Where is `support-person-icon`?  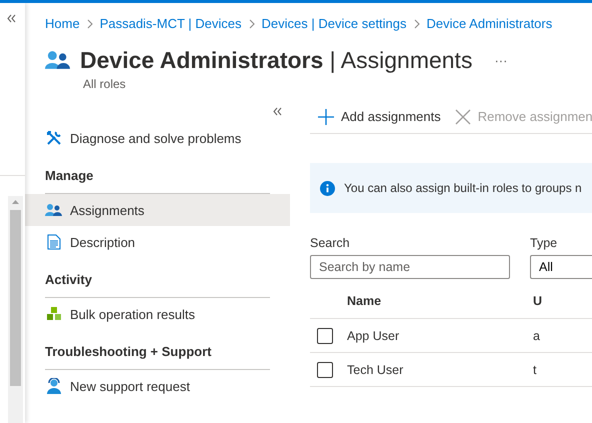 support-person-icon is located at coordinates (53, 386).